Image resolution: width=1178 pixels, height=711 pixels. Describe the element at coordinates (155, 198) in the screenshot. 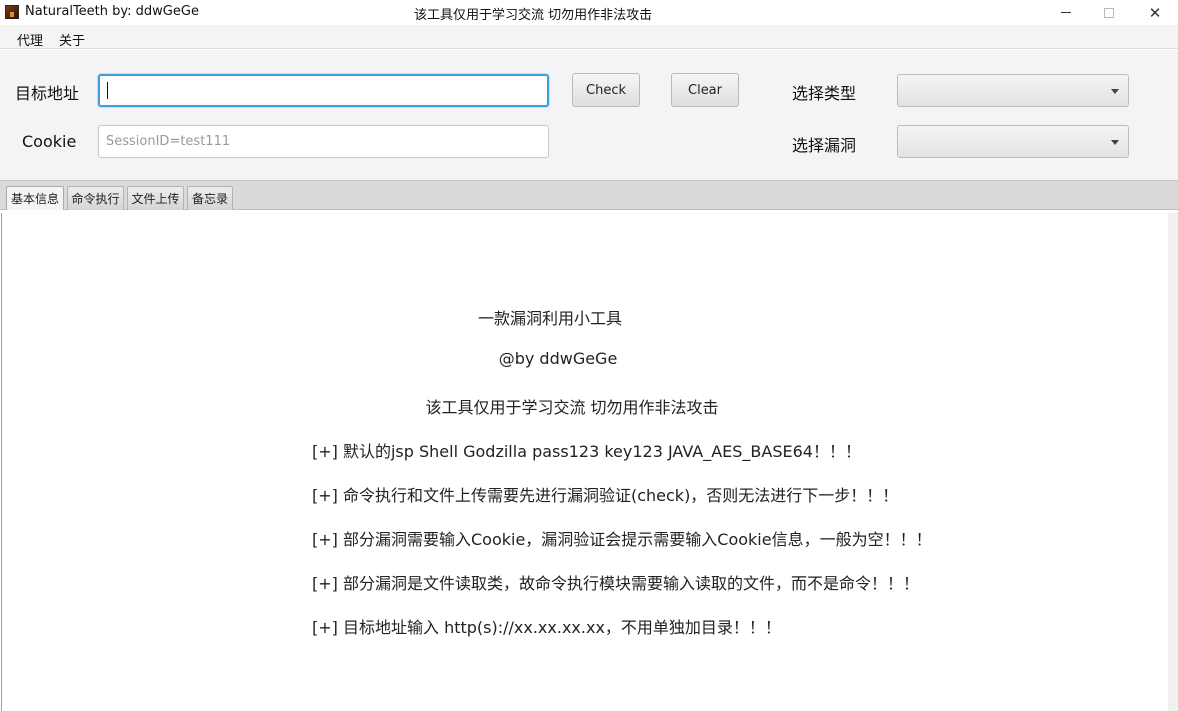

I see `tab-file-upload: 文件上传` at that location.